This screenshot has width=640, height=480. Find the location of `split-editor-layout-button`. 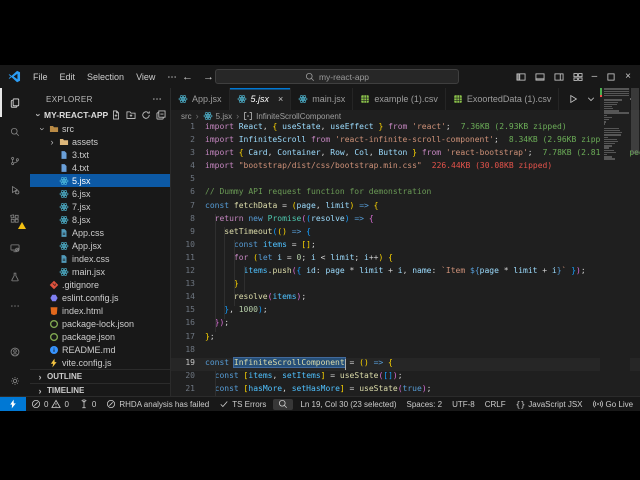

split-editor-layout-button is located at coordinates (559, 77).